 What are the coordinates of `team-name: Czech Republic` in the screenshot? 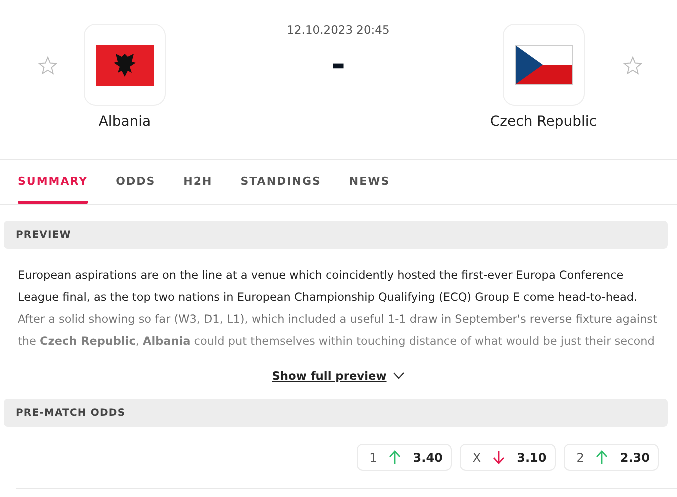 It's located at (543, 122).